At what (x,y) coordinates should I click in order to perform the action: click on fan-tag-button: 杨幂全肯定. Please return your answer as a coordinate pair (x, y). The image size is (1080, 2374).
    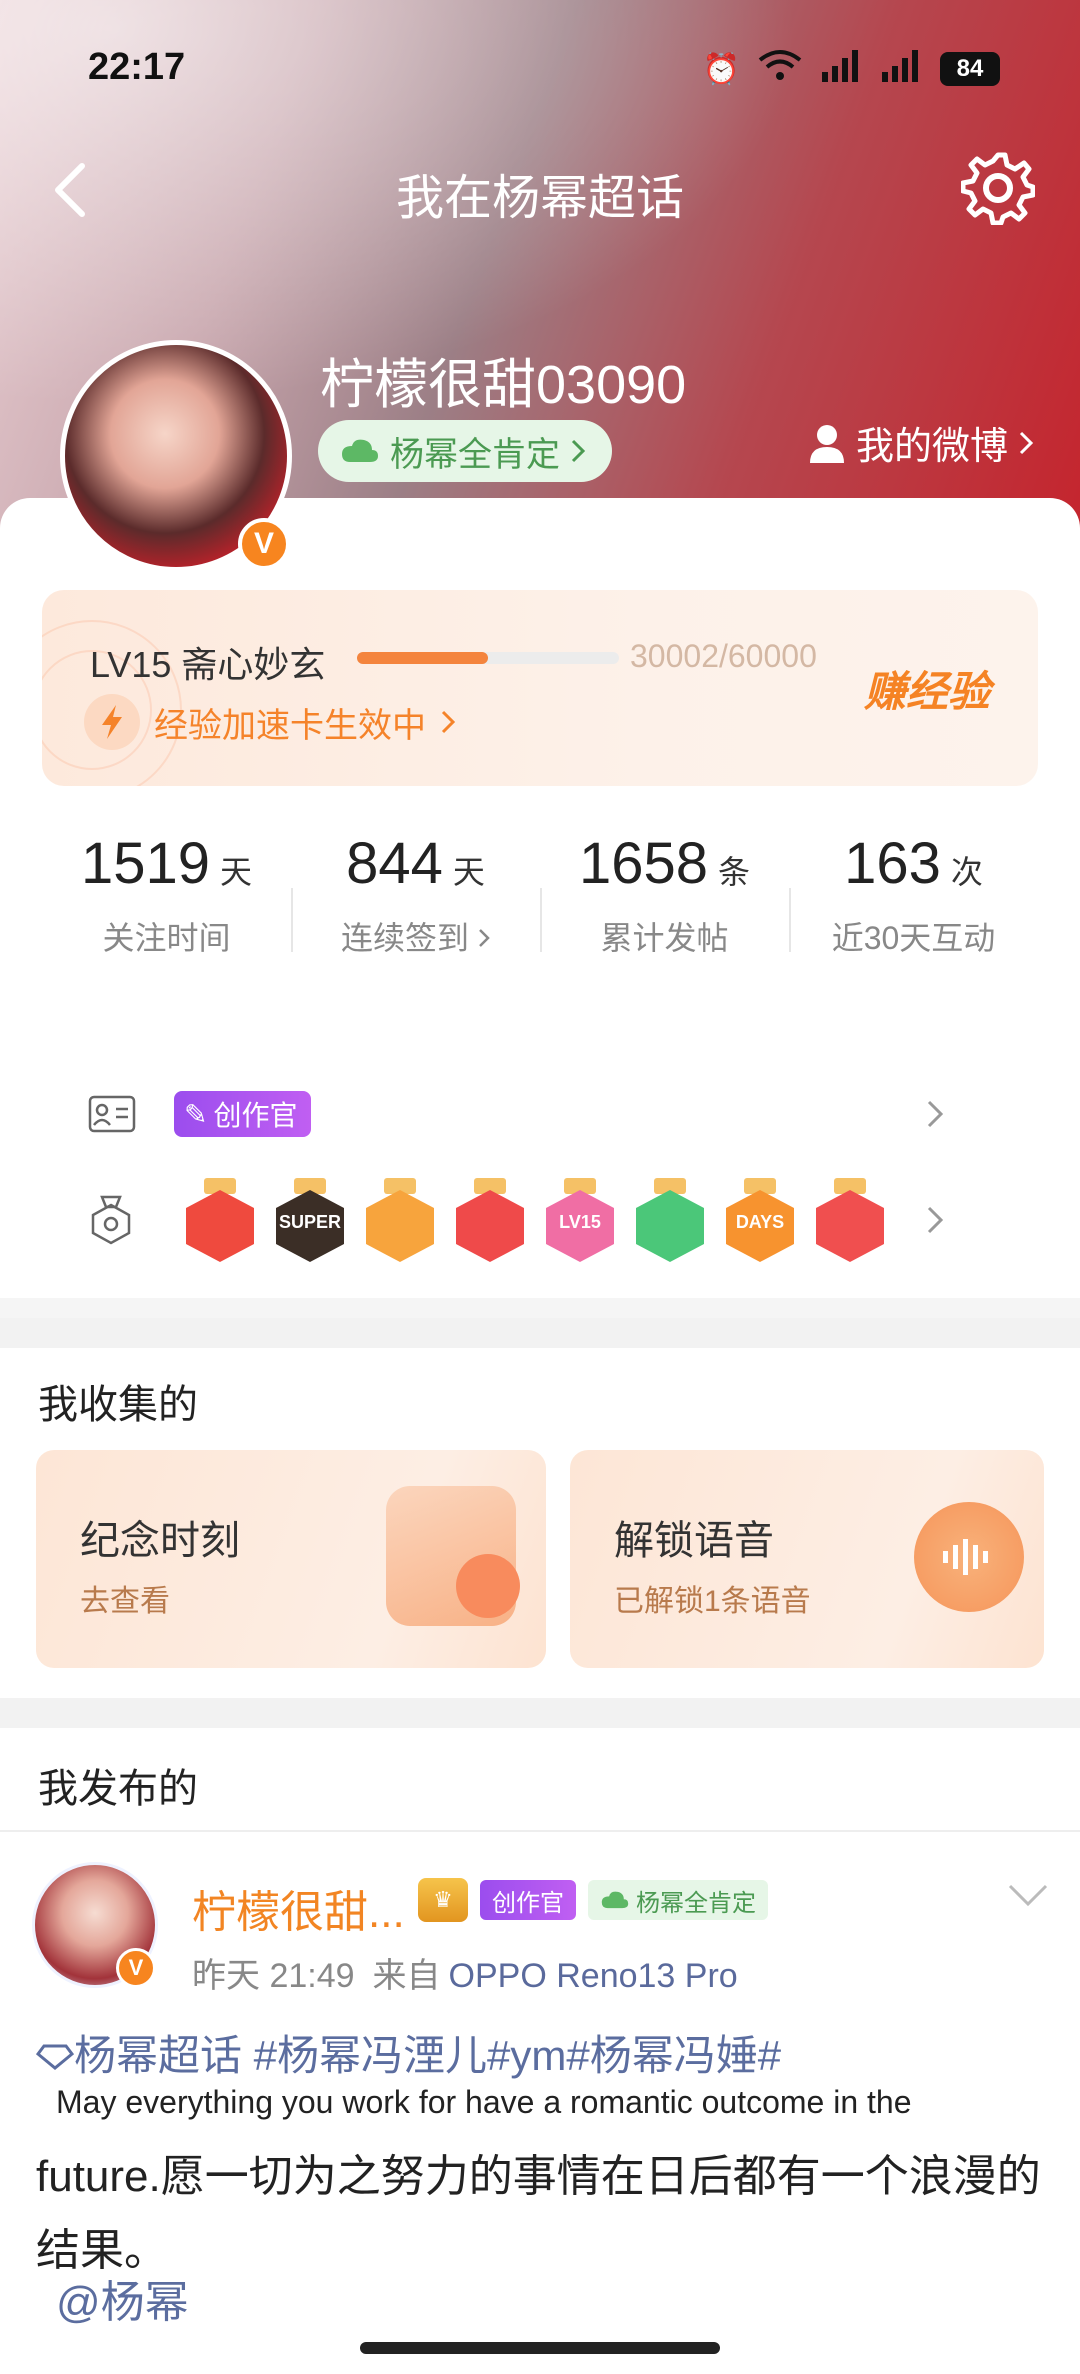
    Looking at the image, I should click on (465, 451).